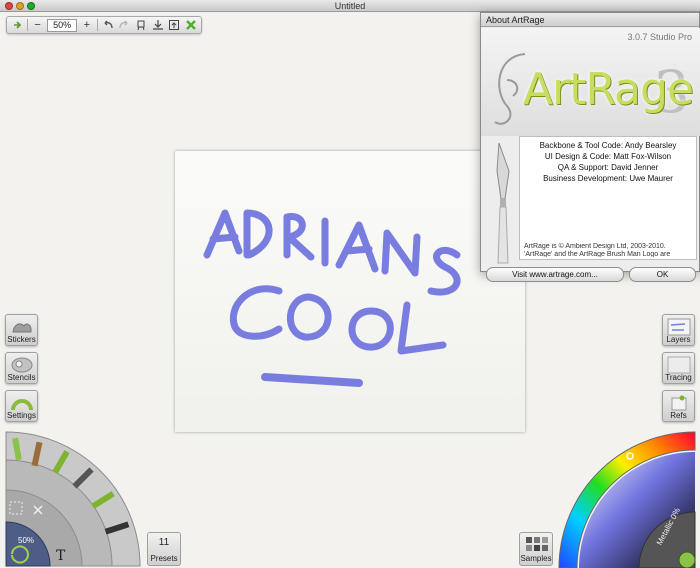  Describe the element at coordinates (536, 558) in the screenshot. I see `samples-label: Samples` at that location.